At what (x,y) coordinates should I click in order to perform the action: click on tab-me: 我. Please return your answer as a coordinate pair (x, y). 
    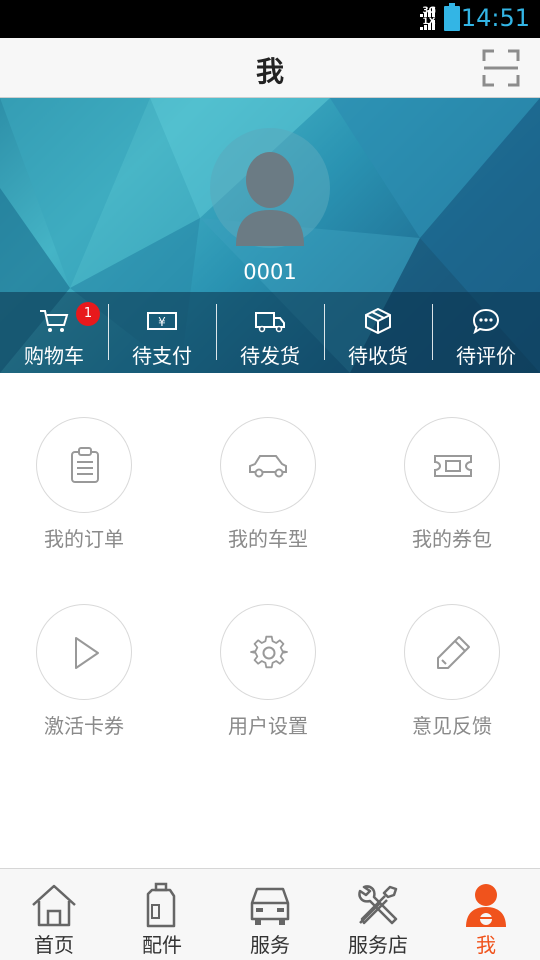
    Looking at the image, I should click on (486, 914).